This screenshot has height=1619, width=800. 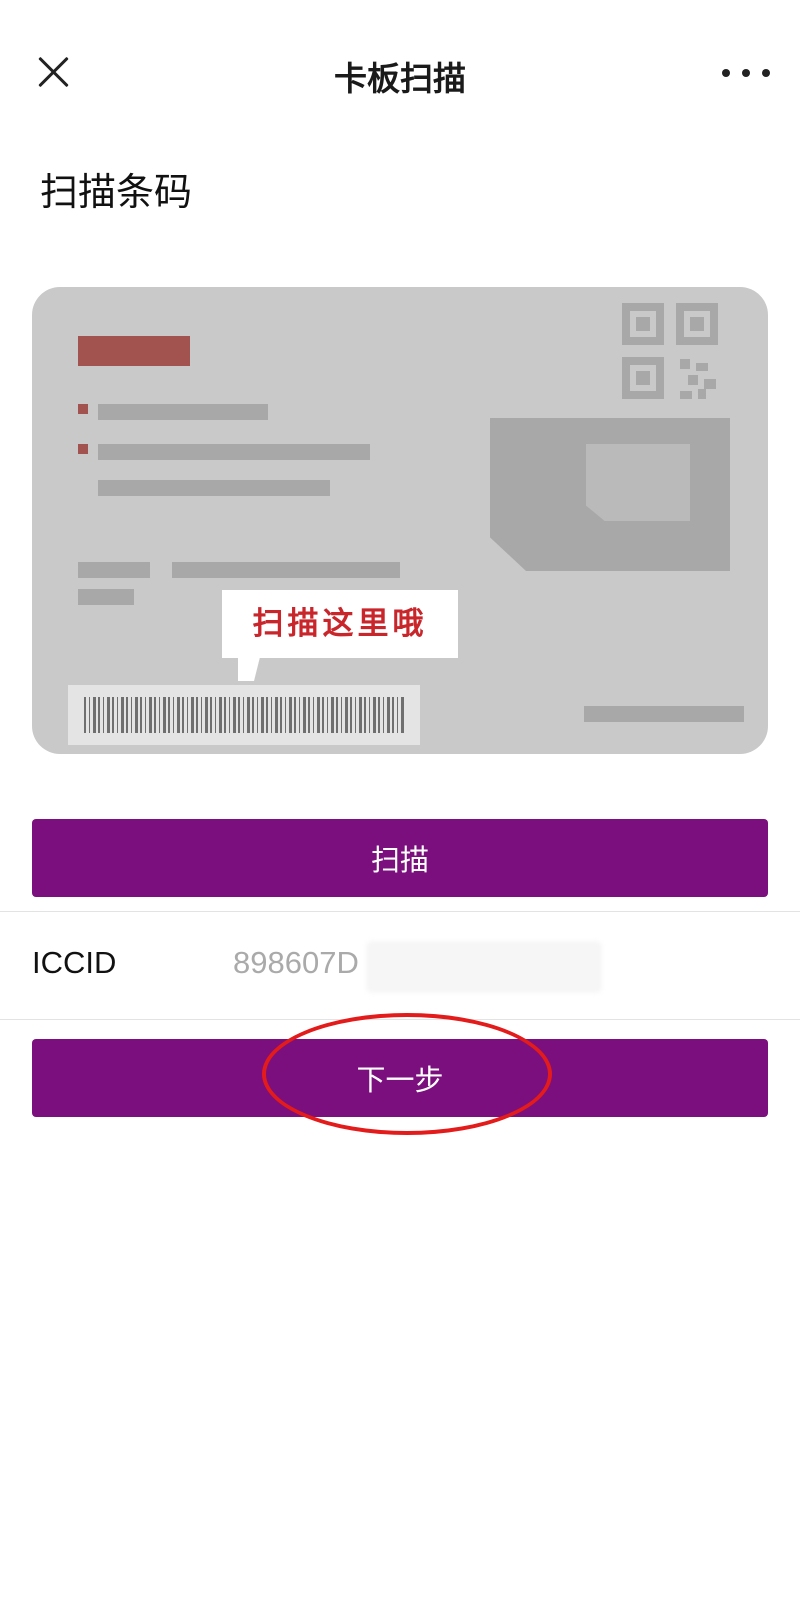 What do you see at coordinates (249, 669) in the screenshot?
I see `hint-bubble-tail` at bounding box center [249, 669].